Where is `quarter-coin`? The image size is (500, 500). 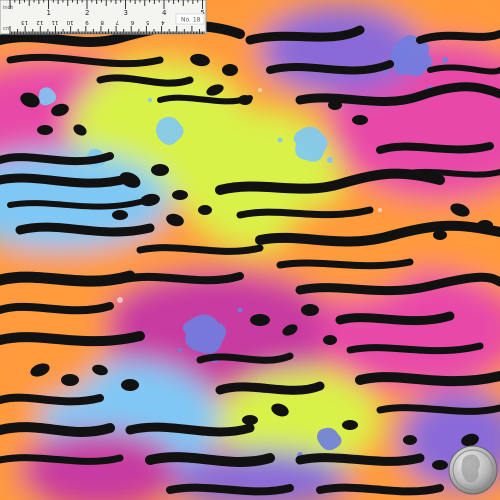
quarter-coin is located at coordinates (473, 470).